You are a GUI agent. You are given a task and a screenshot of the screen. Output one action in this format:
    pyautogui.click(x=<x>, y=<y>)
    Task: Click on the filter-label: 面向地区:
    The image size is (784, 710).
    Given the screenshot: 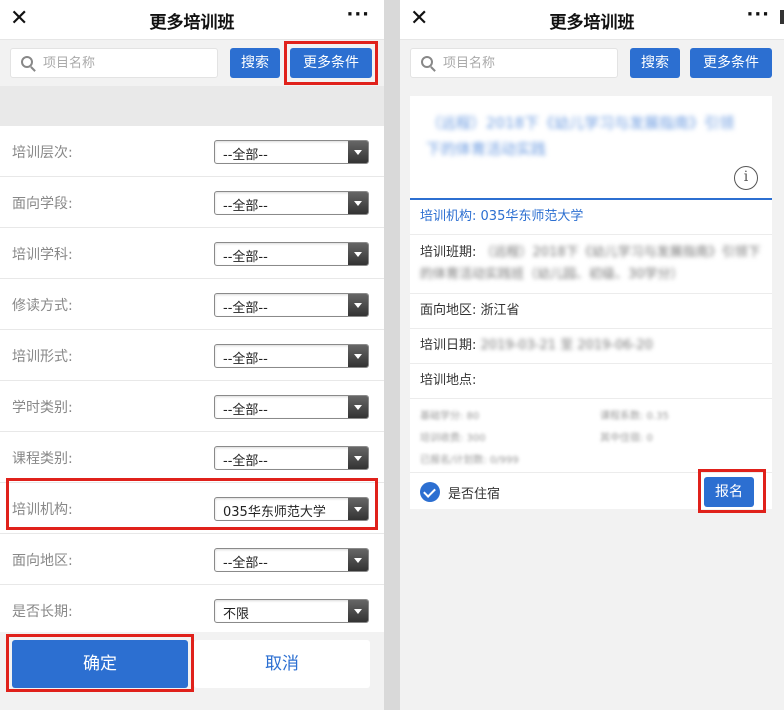 What is the action you would take?
    pyautogui.click(x=42, y=561)
    